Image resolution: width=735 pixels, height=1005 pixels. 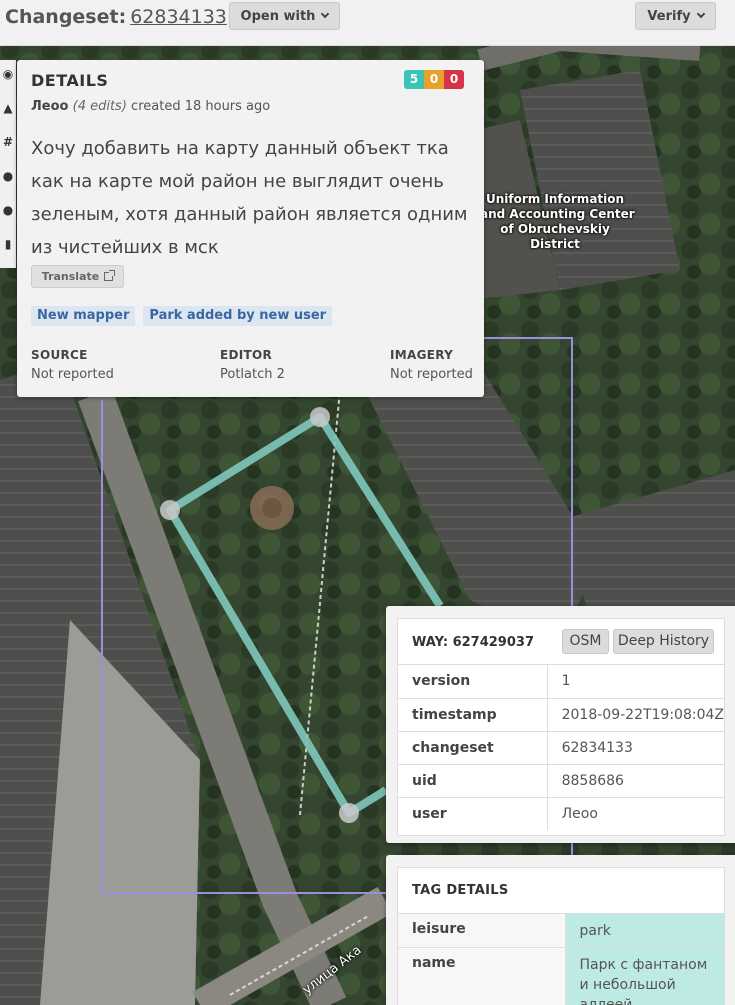 I want to click on circle-icon: ●, so click(x=8, y=176).